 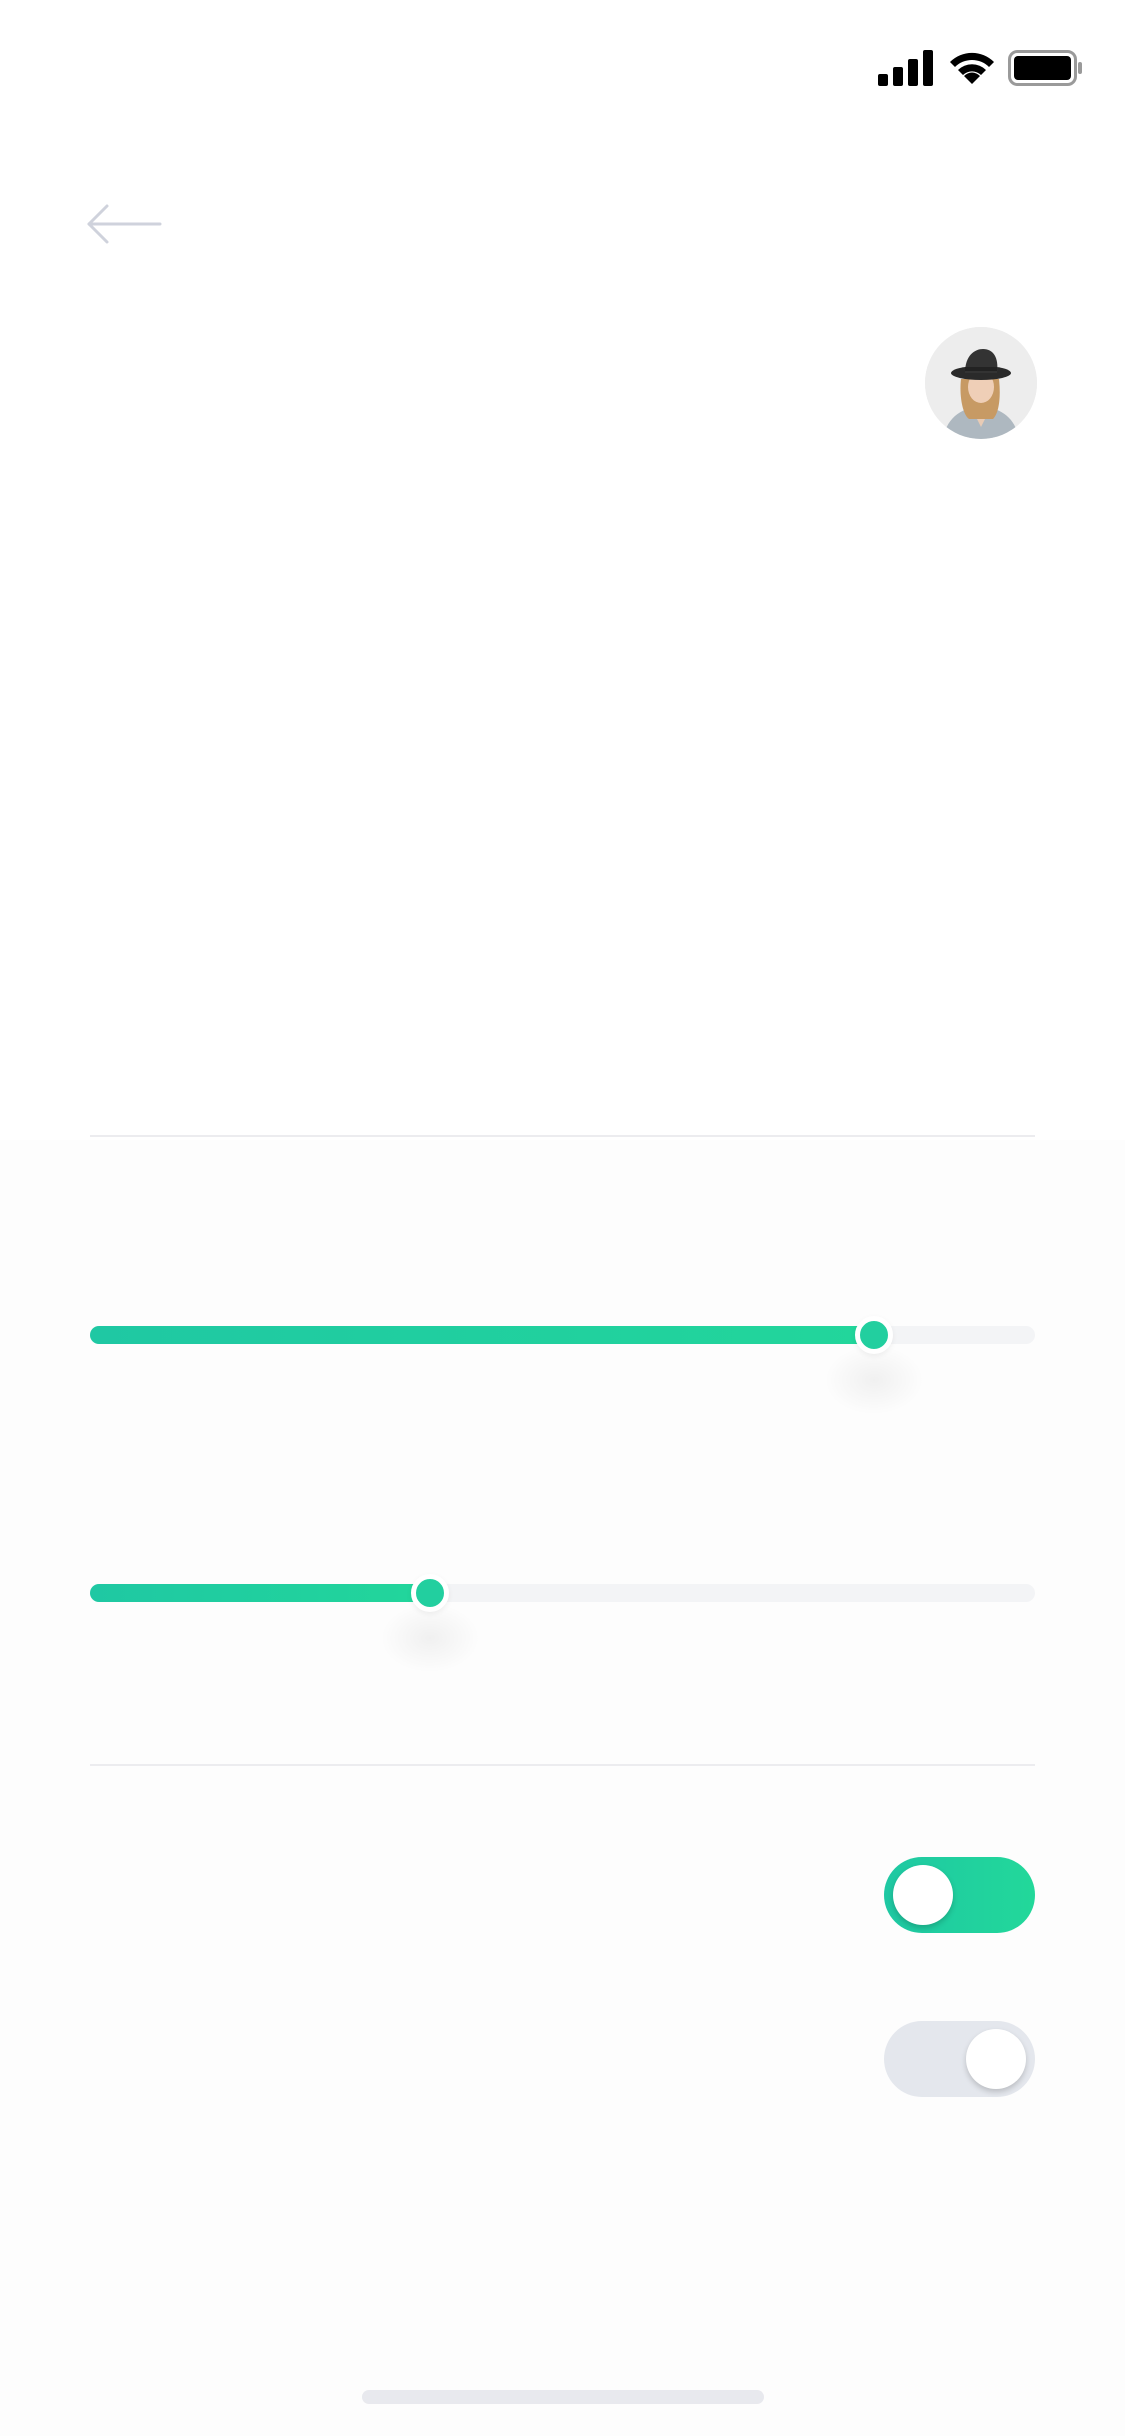 What do you see at coordinates (905, 68) in the screenshot?
I see `signal-icon` at bounding box center [905, 68].